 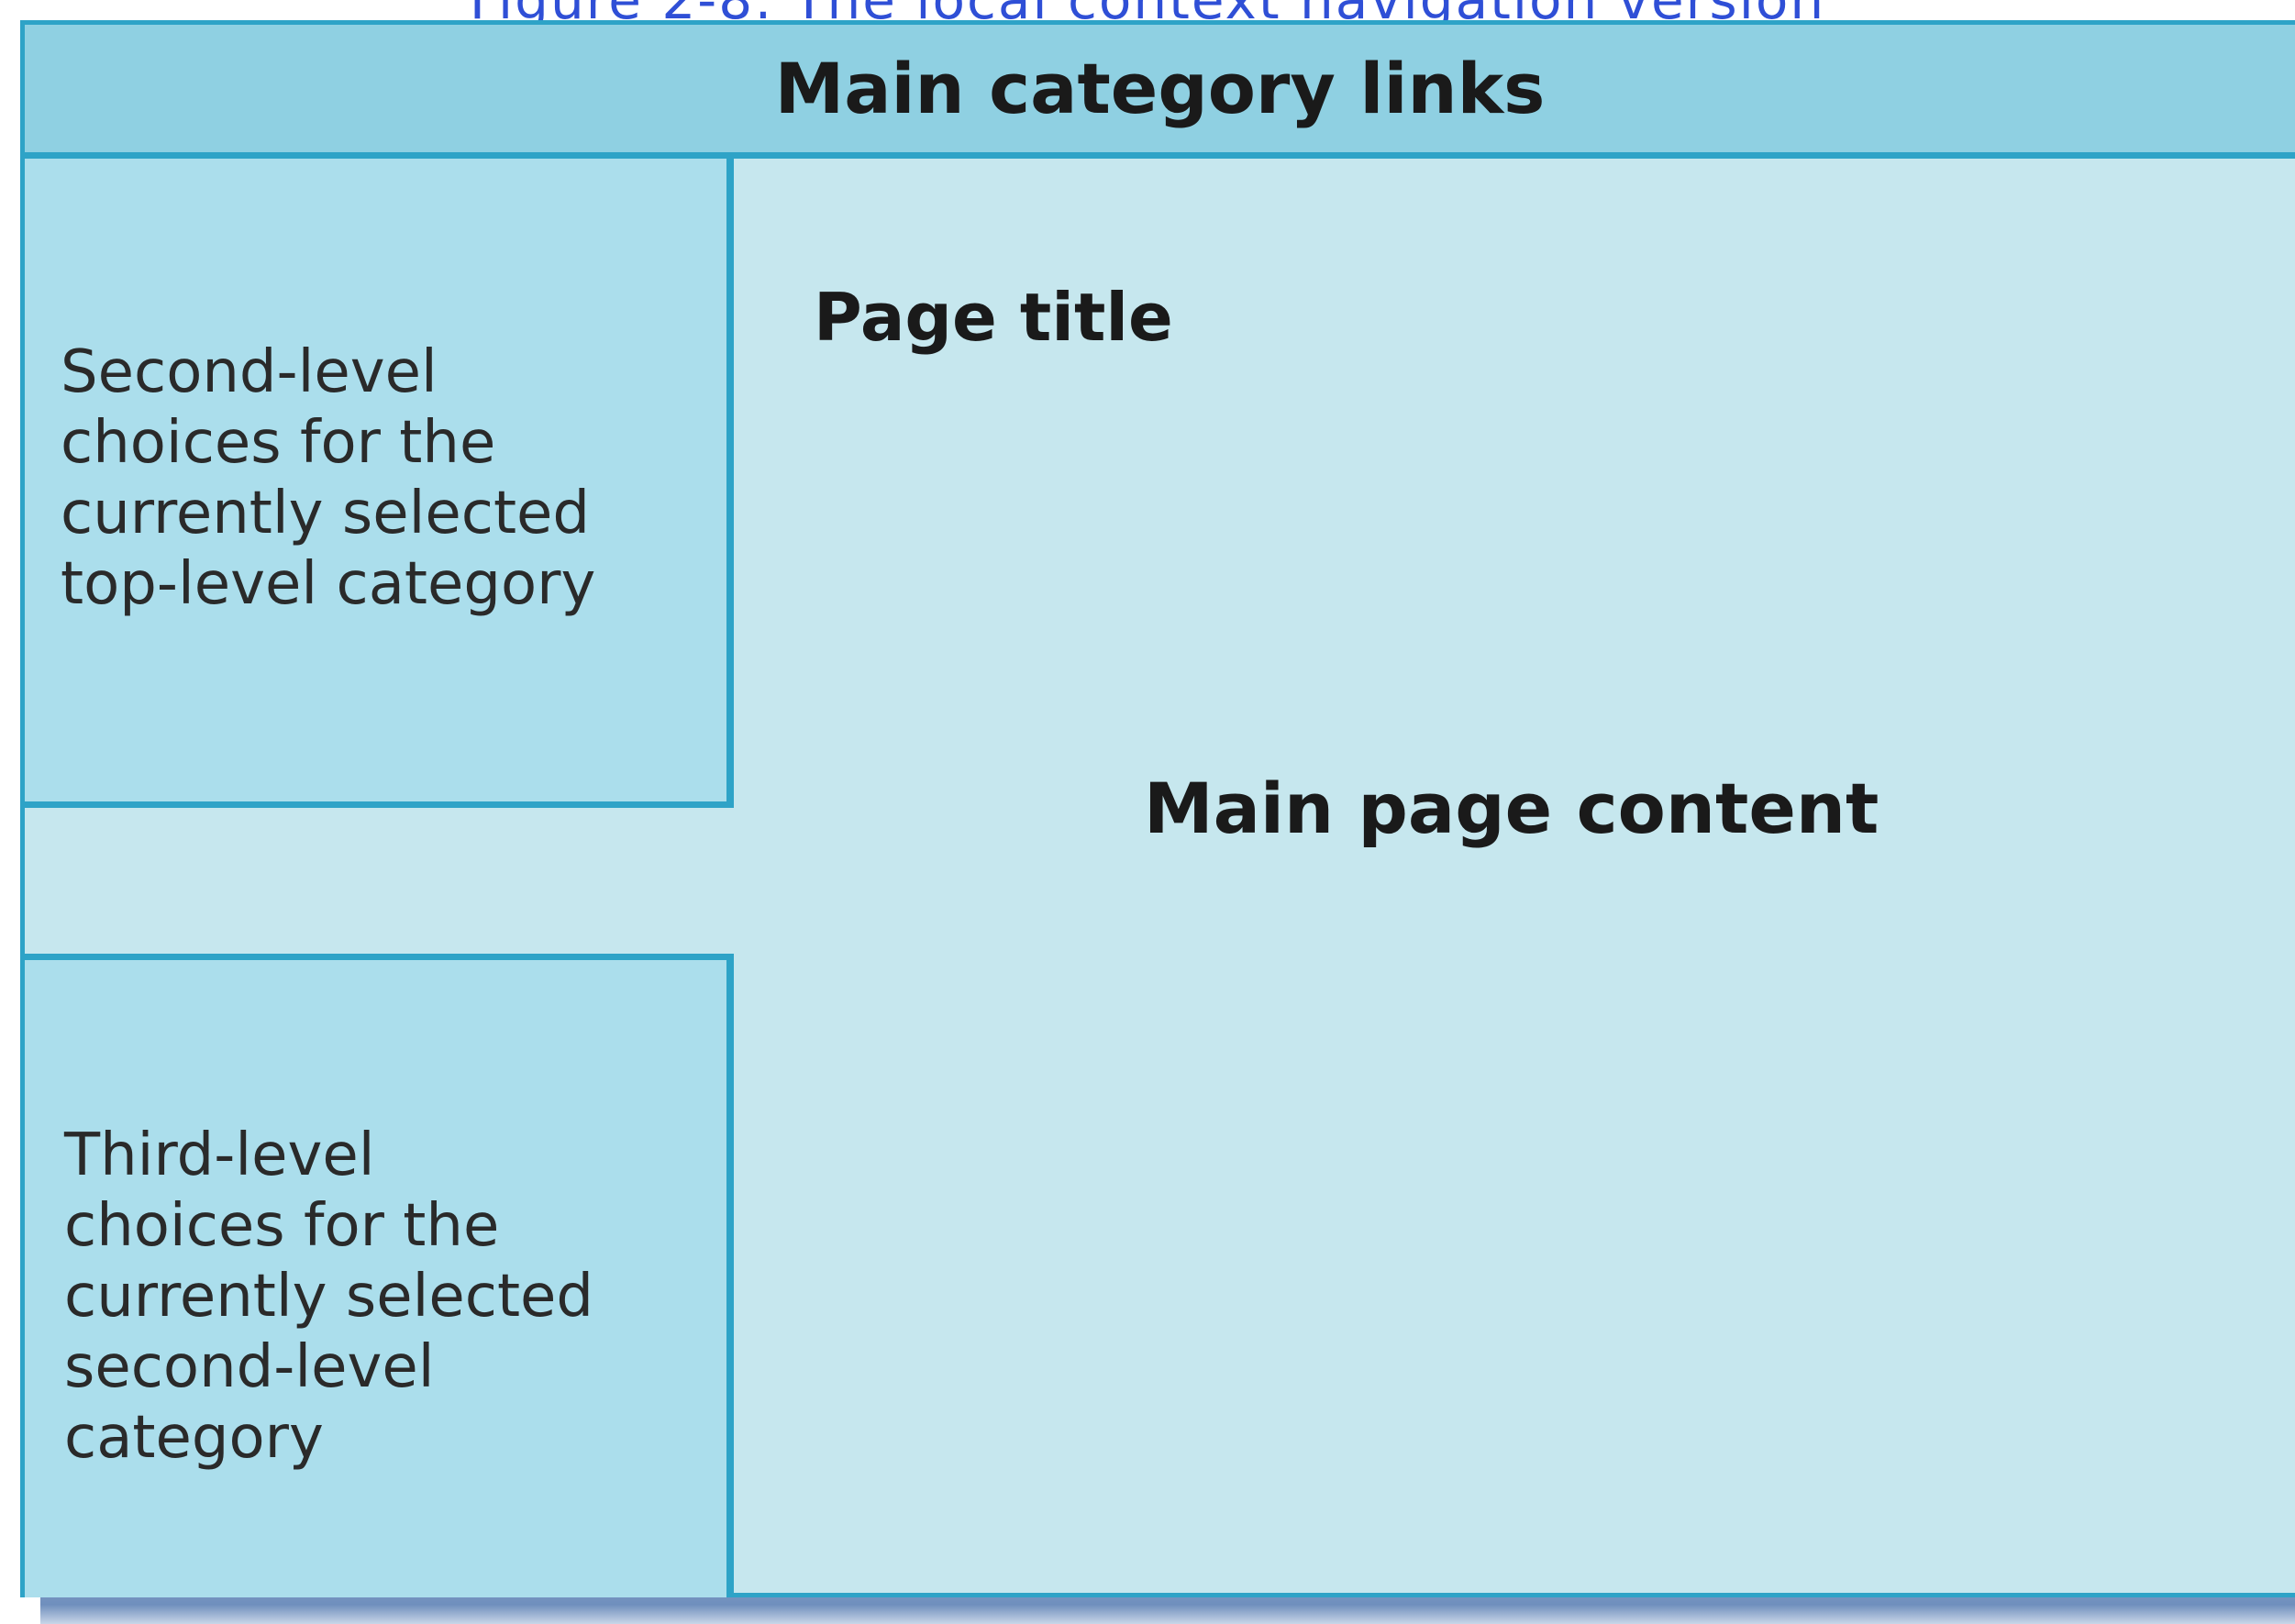 What do you see at coordinates (249, 1367) in the screenshot?
I see `third-level-line: second-level` at bounding box center [249, 1367].